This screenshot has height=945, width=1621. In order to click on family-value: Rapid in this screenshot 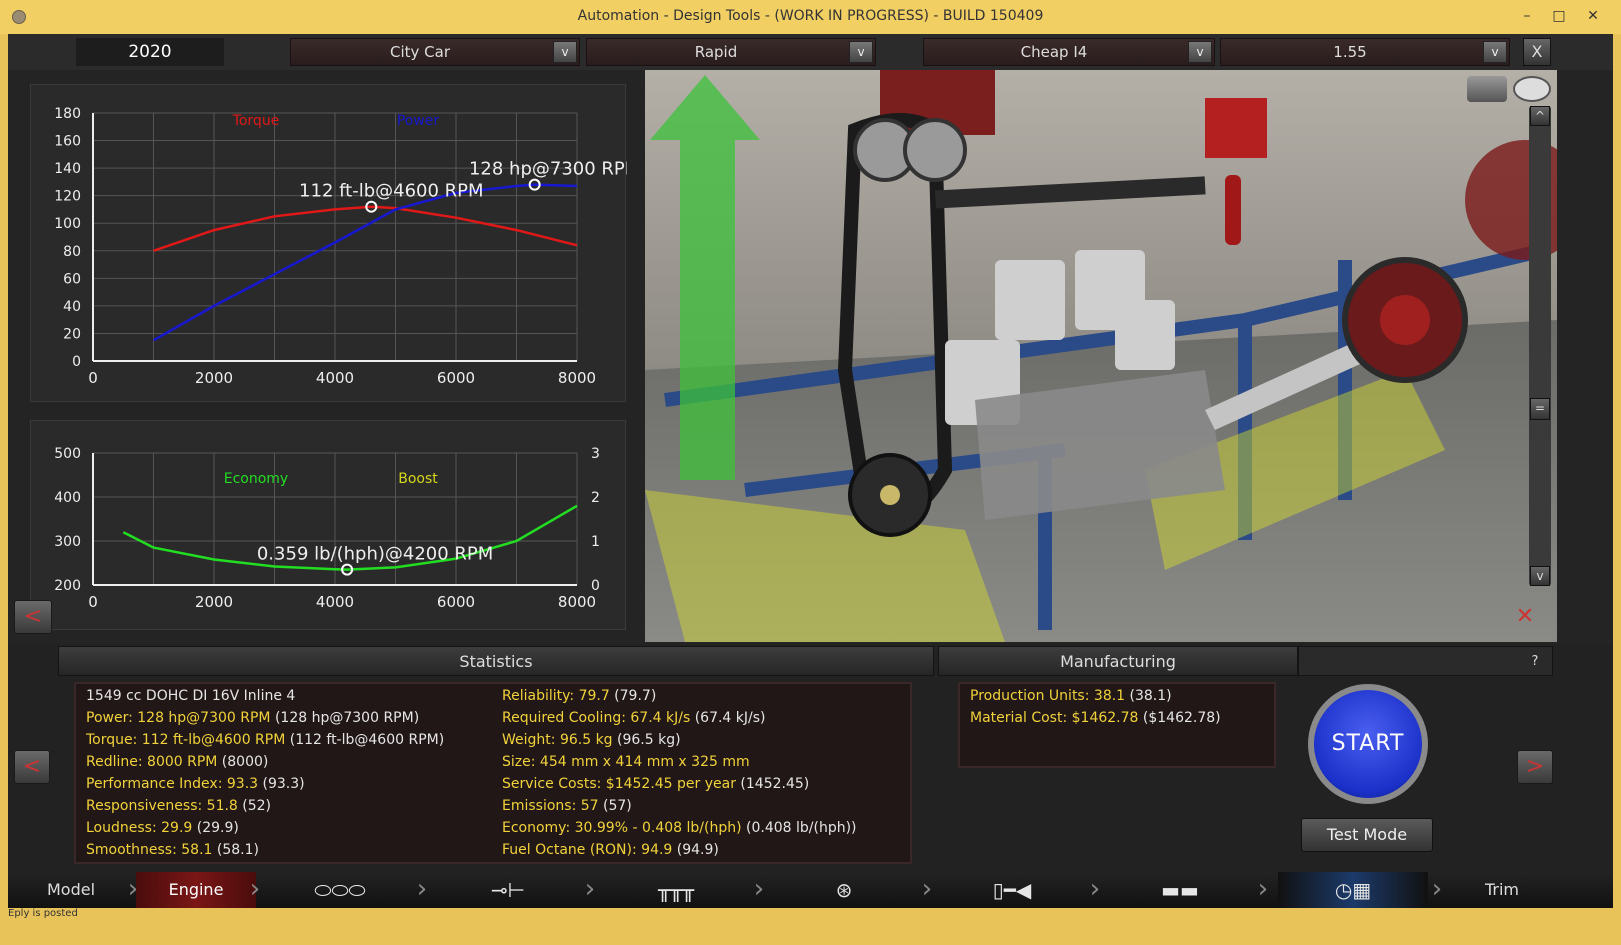, I will do `click(716, 52)`.